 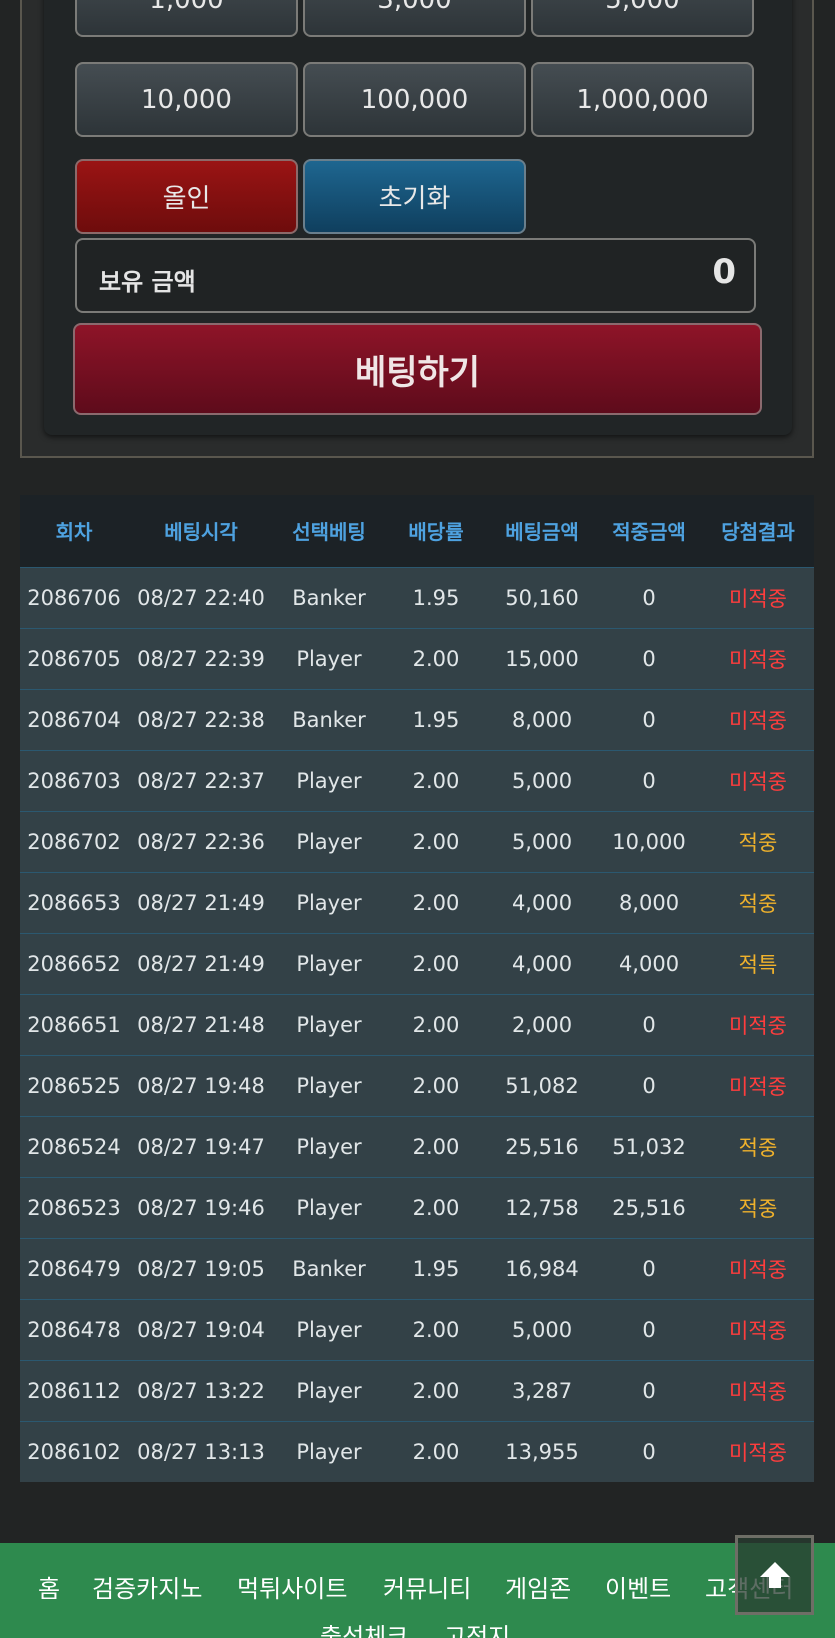 What do you see at coordinates (427, 1586) in the screenshot?
I see `footer-link-community: 커뮤니티` at bounding box center [427, 1586].